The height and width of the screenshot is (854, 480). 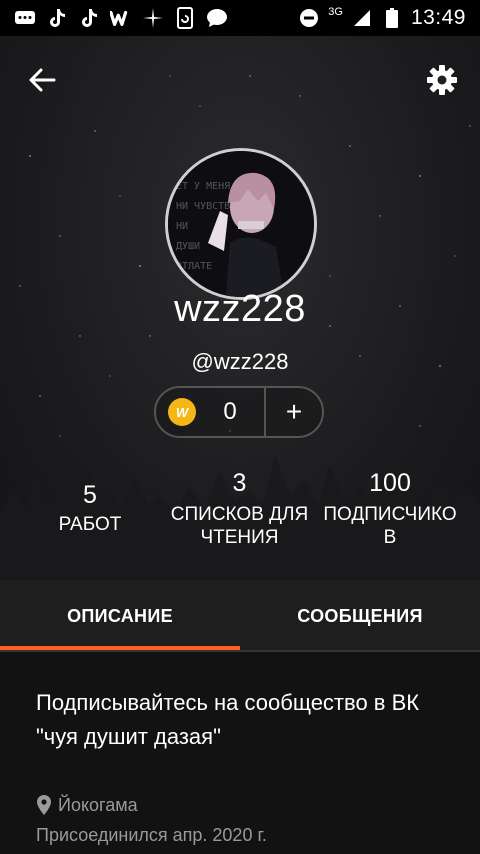 What do you see at coordinates (360, 616) in the screenshot?
I see `tab-messages: СООБЩЕНИЯ` at bounding box center [360, 616].